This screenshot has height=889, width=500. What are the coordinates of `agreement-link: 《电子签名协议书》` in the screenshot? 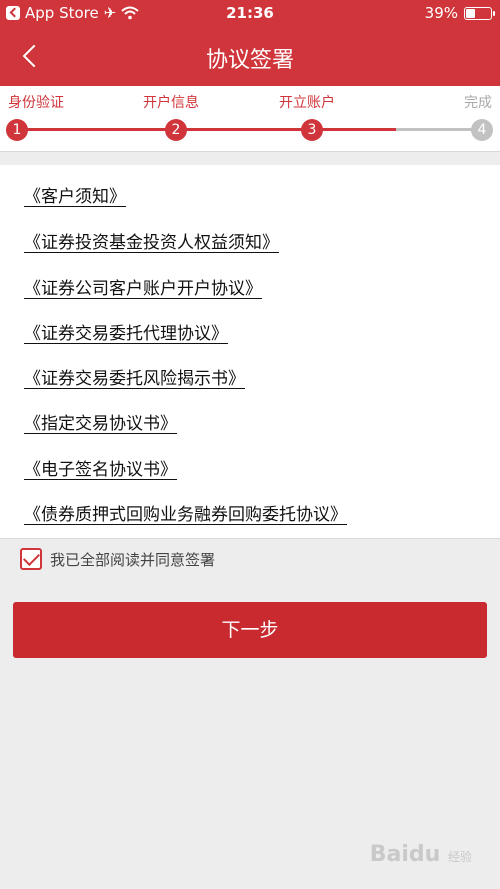 It's located at (100, 467).